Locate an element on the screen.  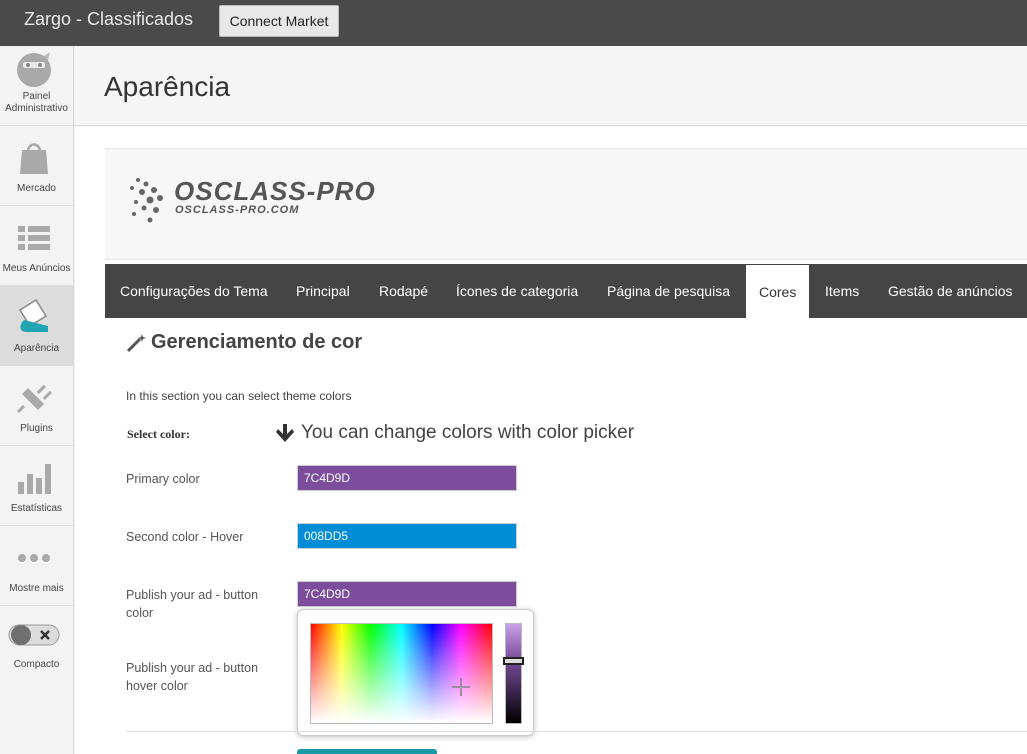
tab-colors: Cores is located at coordinates (778, 291).